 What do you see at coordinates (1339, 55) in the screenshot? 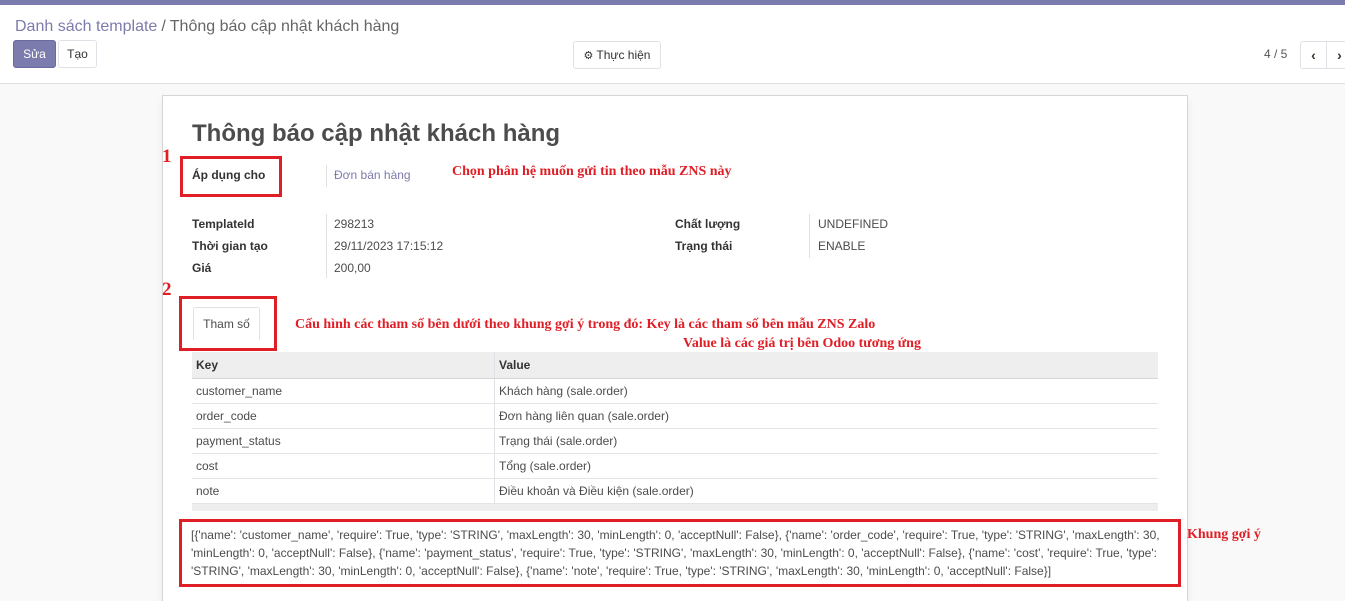
I see `chevron-right-icon: ›` at bounding box center [1339, 55].